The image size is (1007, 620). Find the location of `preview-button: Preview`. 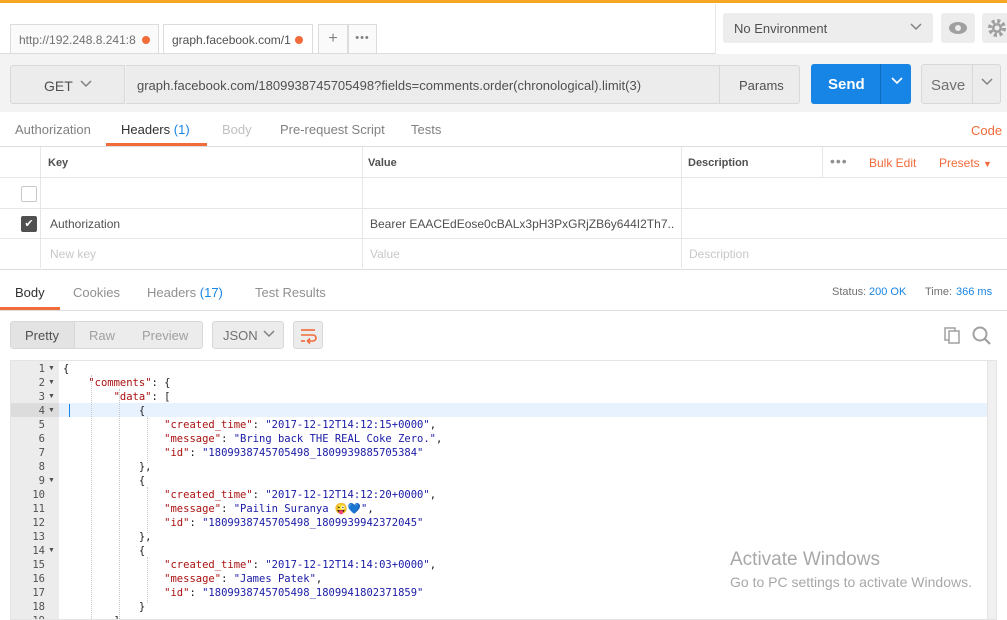

preview-button: Preview is located at coordinates (165, 335).